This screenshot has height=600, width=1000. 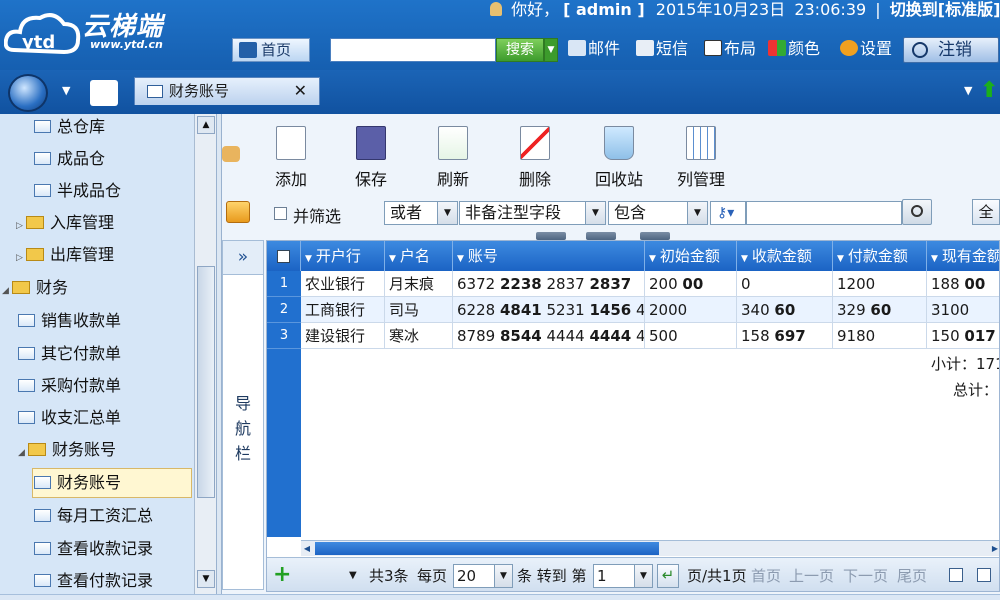 What do you see at coordinates (963, 310) in the screenshot?
I see `cell-current: 3100` at bounding box center [963, 310].